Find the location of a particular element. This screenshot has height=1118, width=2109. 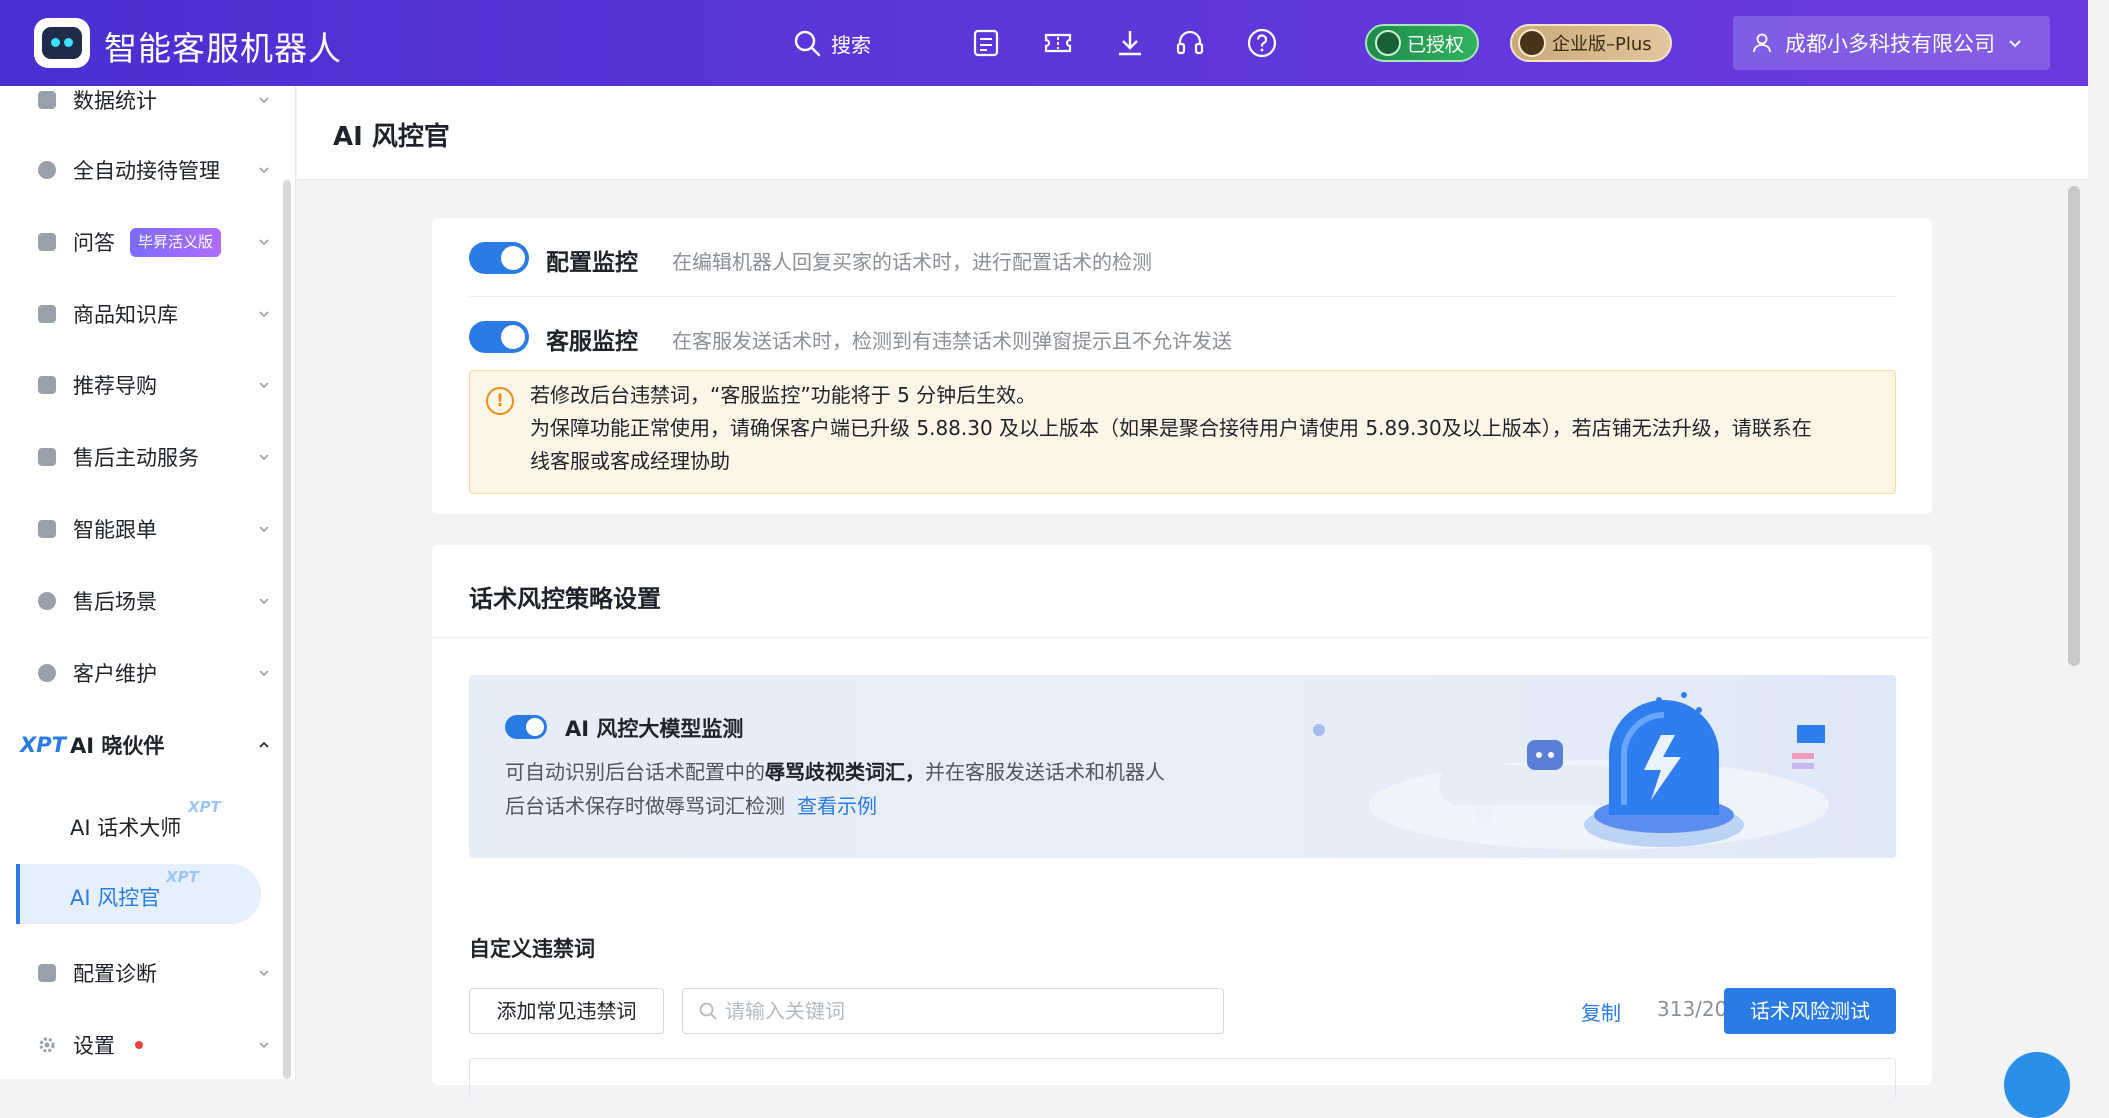

user-icon is located at coordinates (1762, 43).